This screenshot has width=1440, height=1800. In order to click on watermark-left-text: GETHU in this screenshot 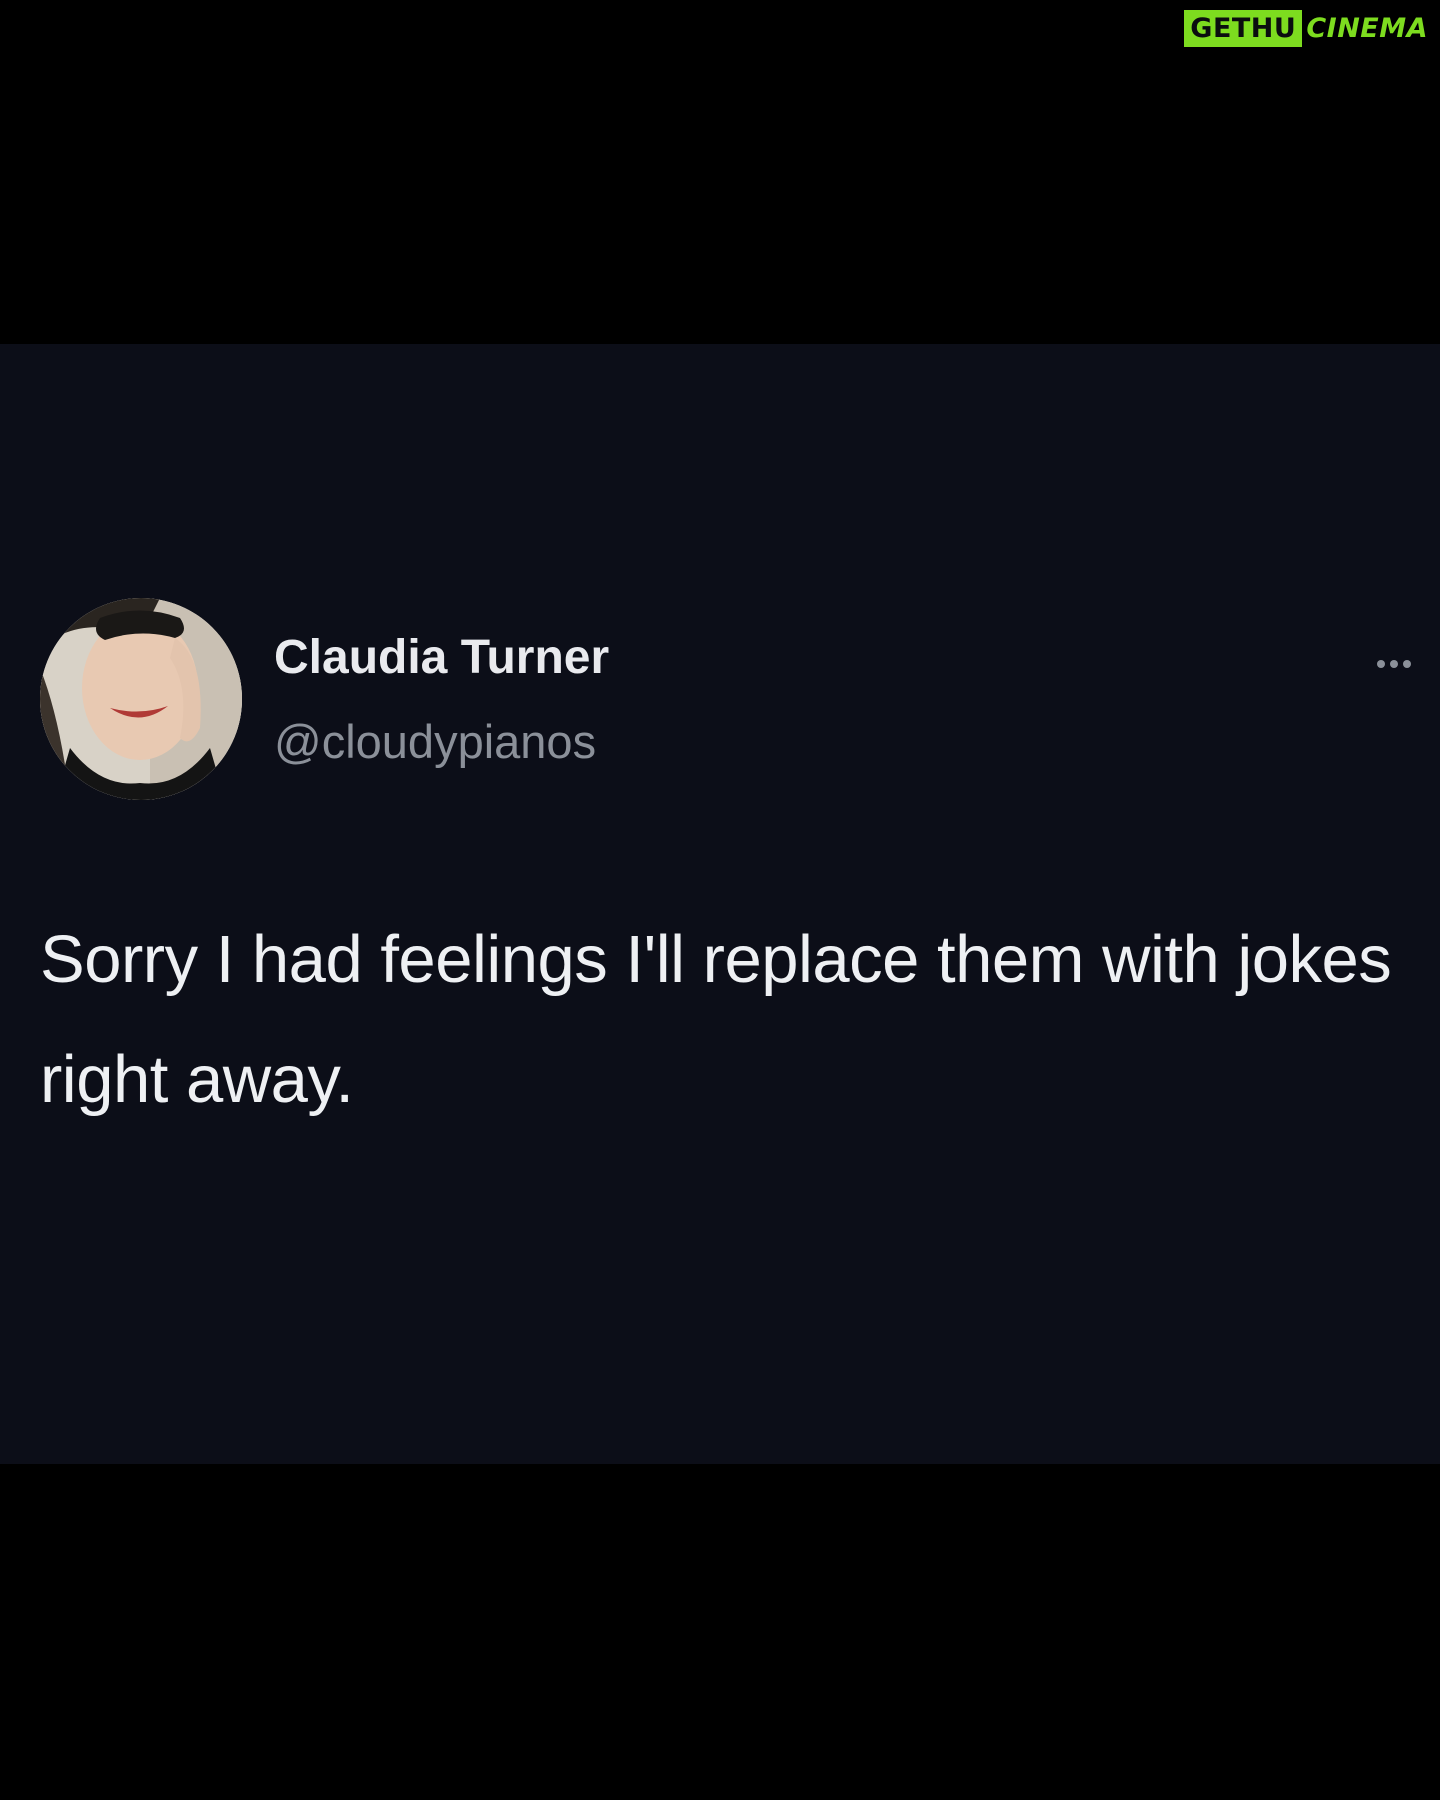, I will do `click(1243, 28)`.